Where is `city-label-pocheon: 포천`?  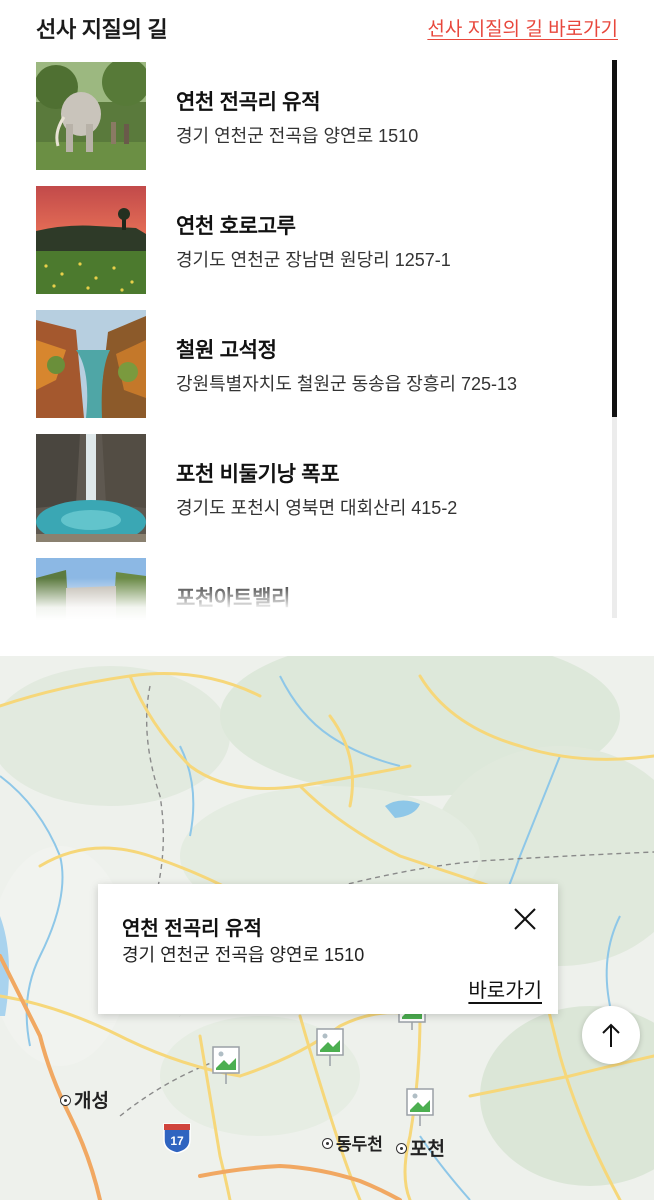 city-label-pocheon: 포천 is located at coordinates (420, 1147).